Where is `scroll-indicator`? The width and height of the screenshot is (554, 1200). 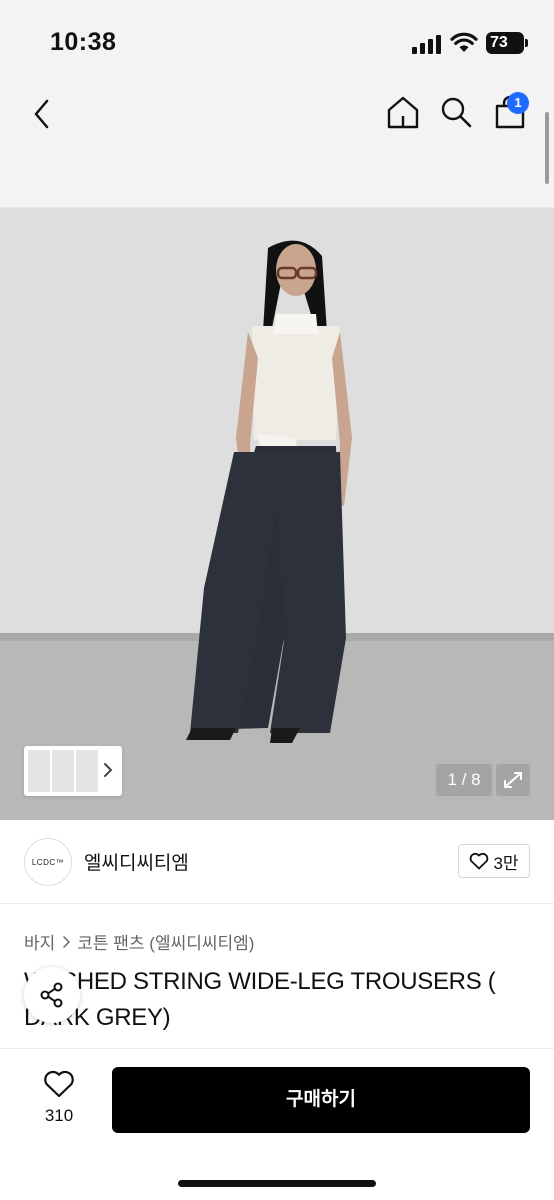 scroll-indicator is located at coordinates (547, 148).